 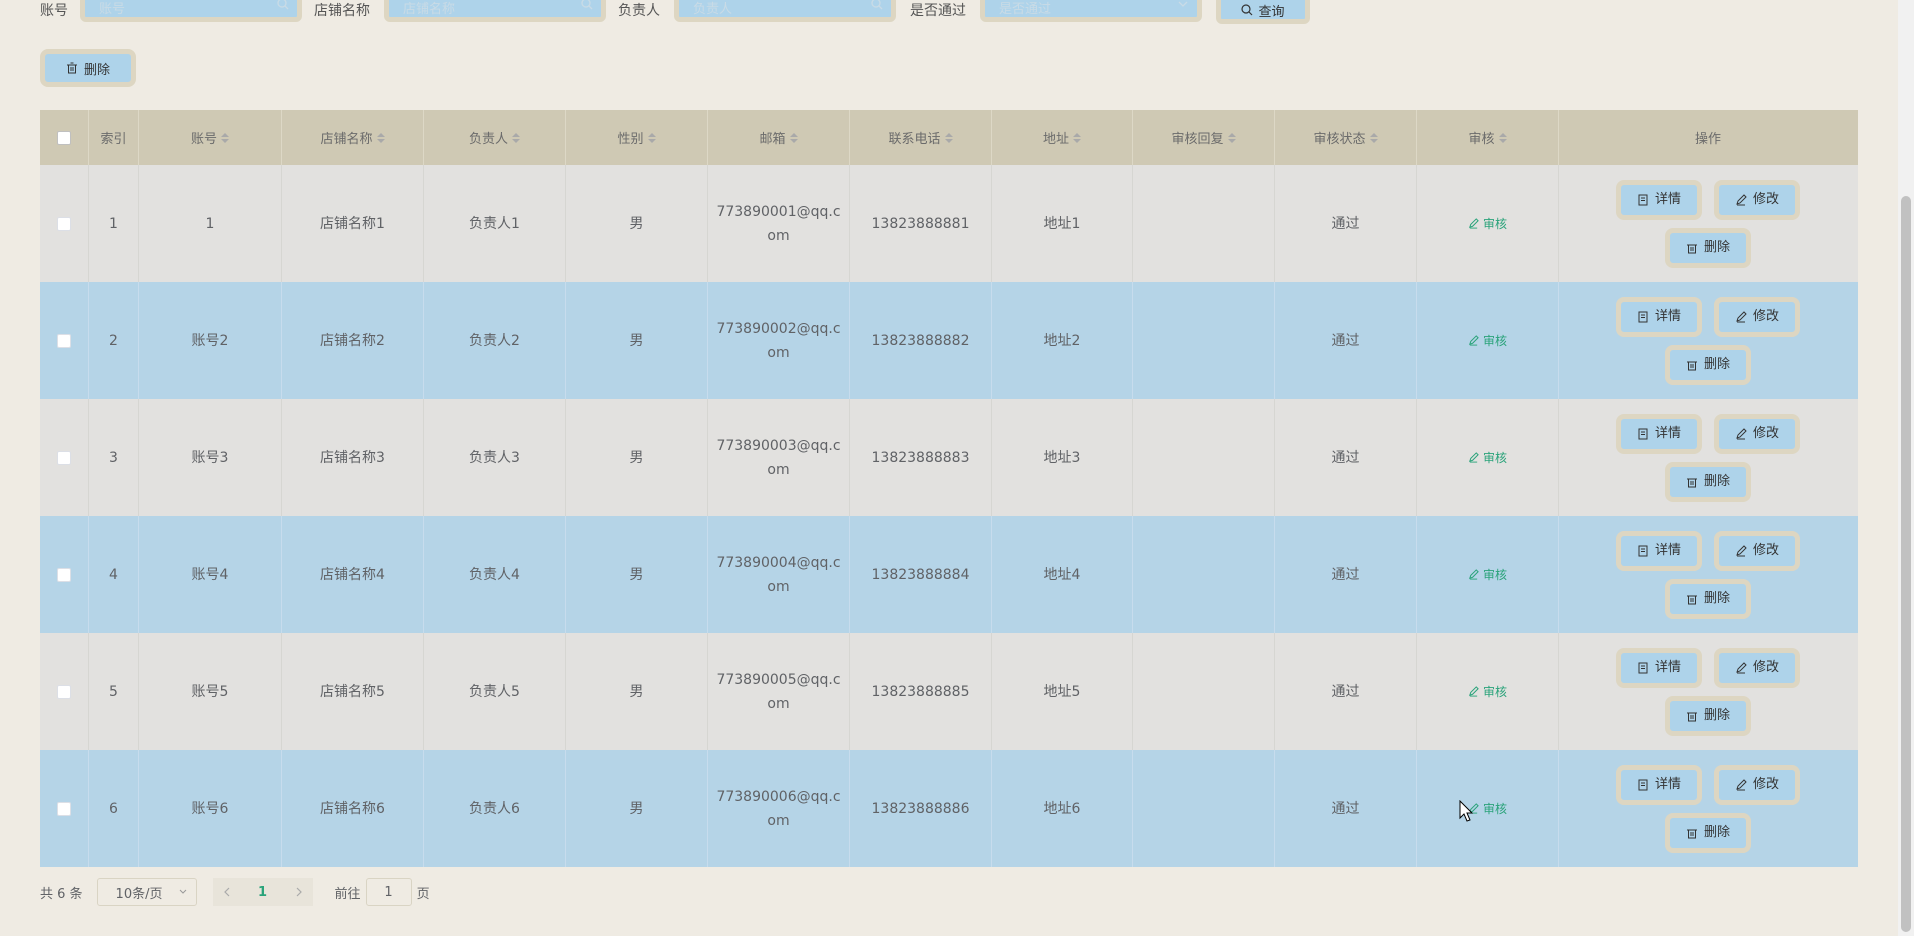 I want to click on shop-search-input: 店铺名称, so click(x=495, y=11).